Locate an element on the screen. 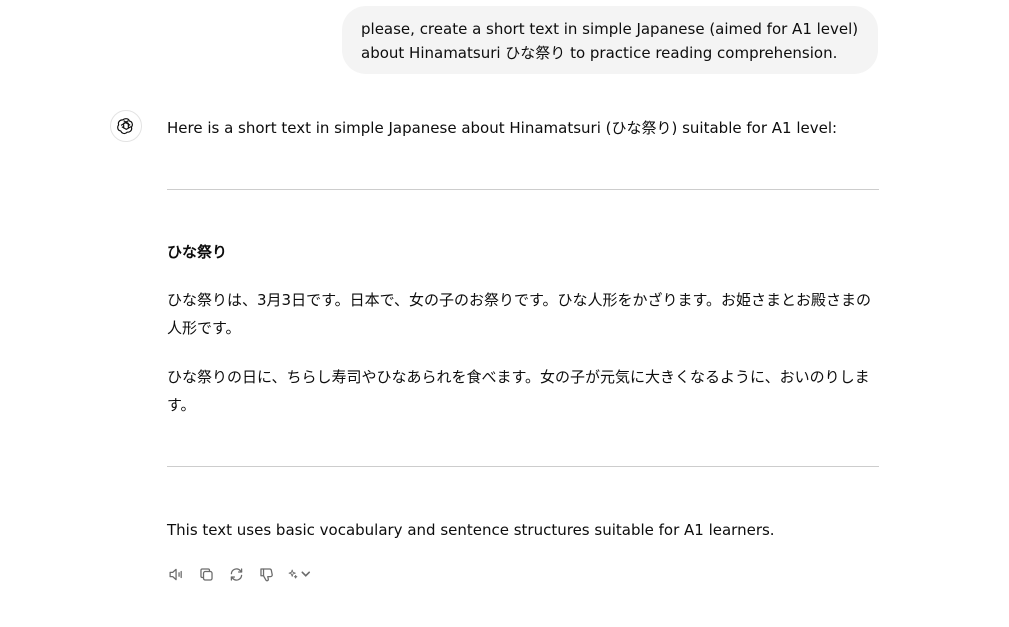 The height and width of the screenshot is (627, 1009). read-aloud-button is located at coordinates (176, 574).